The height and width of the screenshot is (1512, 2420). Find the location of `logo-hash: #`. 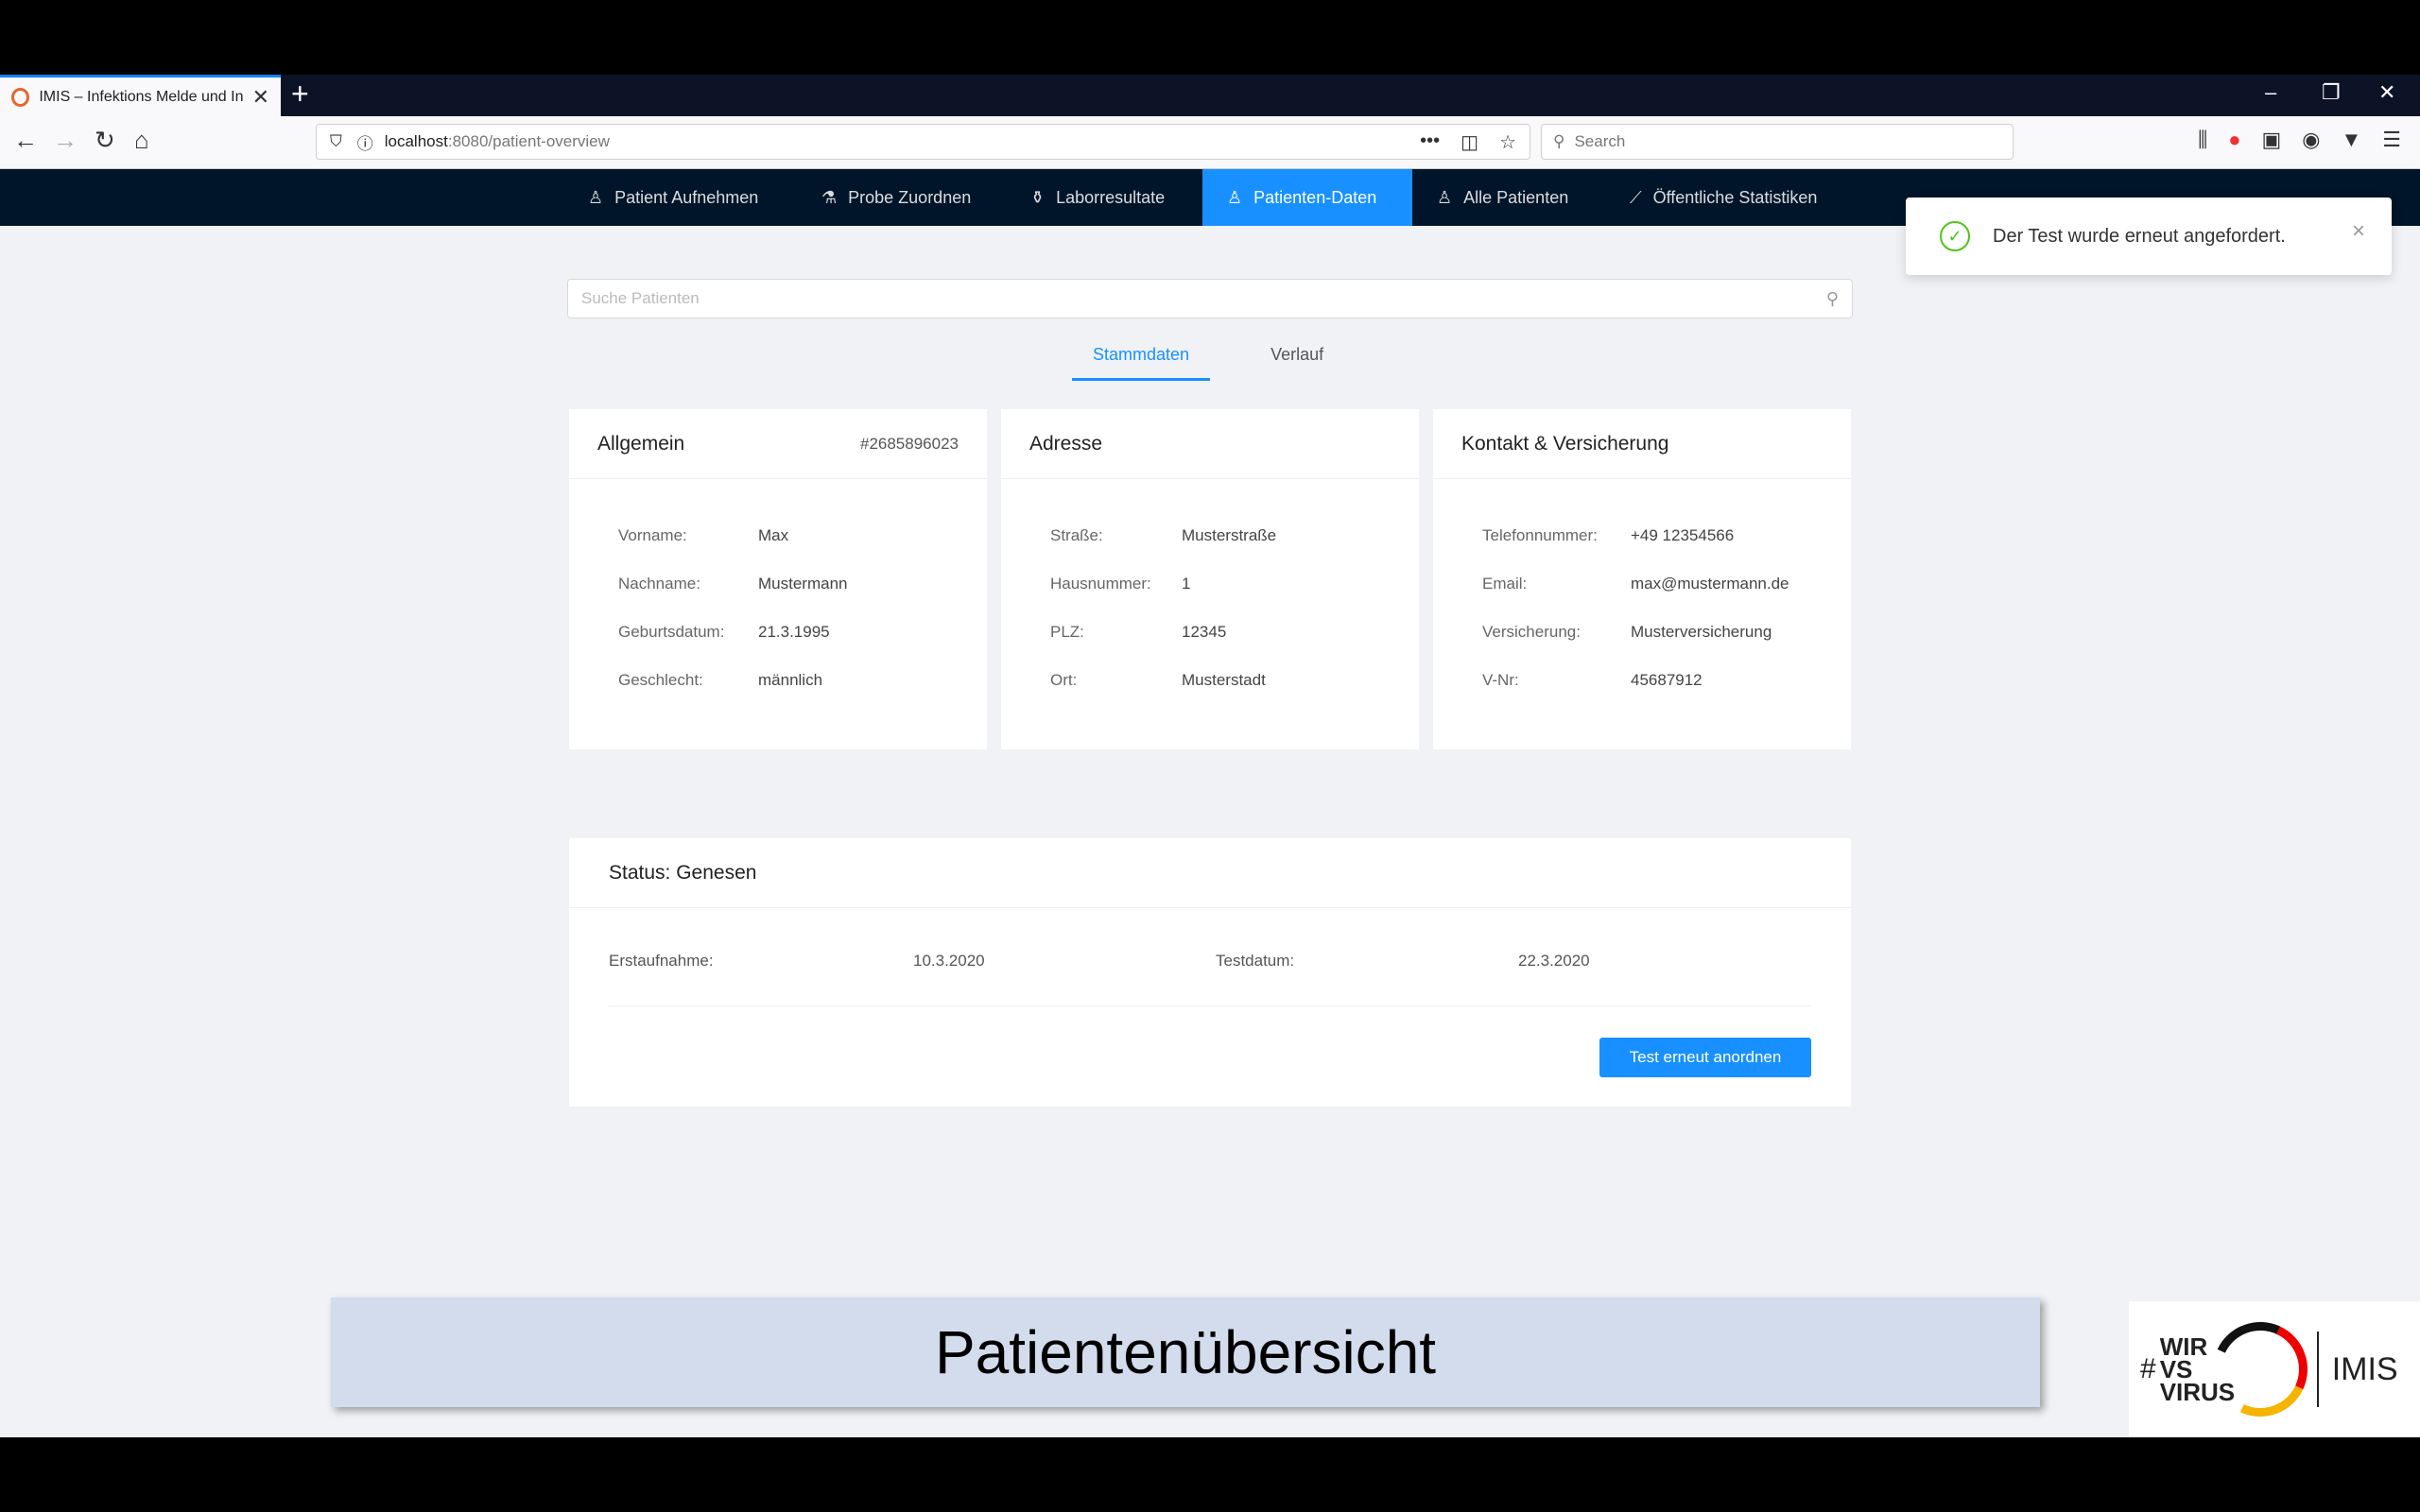

logo-hash: # is located at coordinates (2148, 1368).